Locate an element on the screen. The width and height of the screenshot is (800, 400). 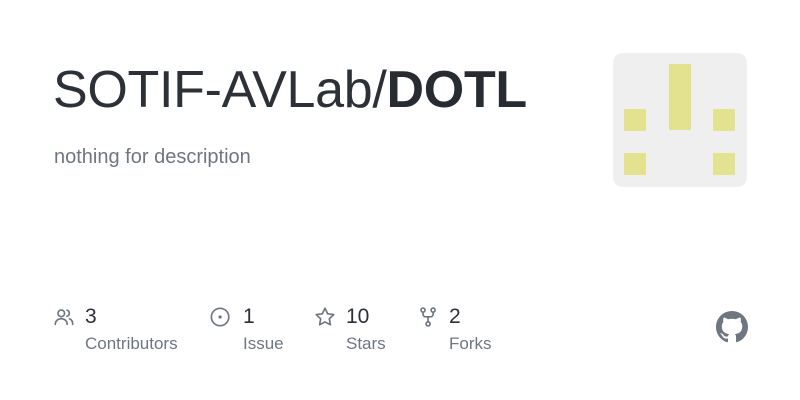
issues-count: 1 is located at coordinates (249, 316).